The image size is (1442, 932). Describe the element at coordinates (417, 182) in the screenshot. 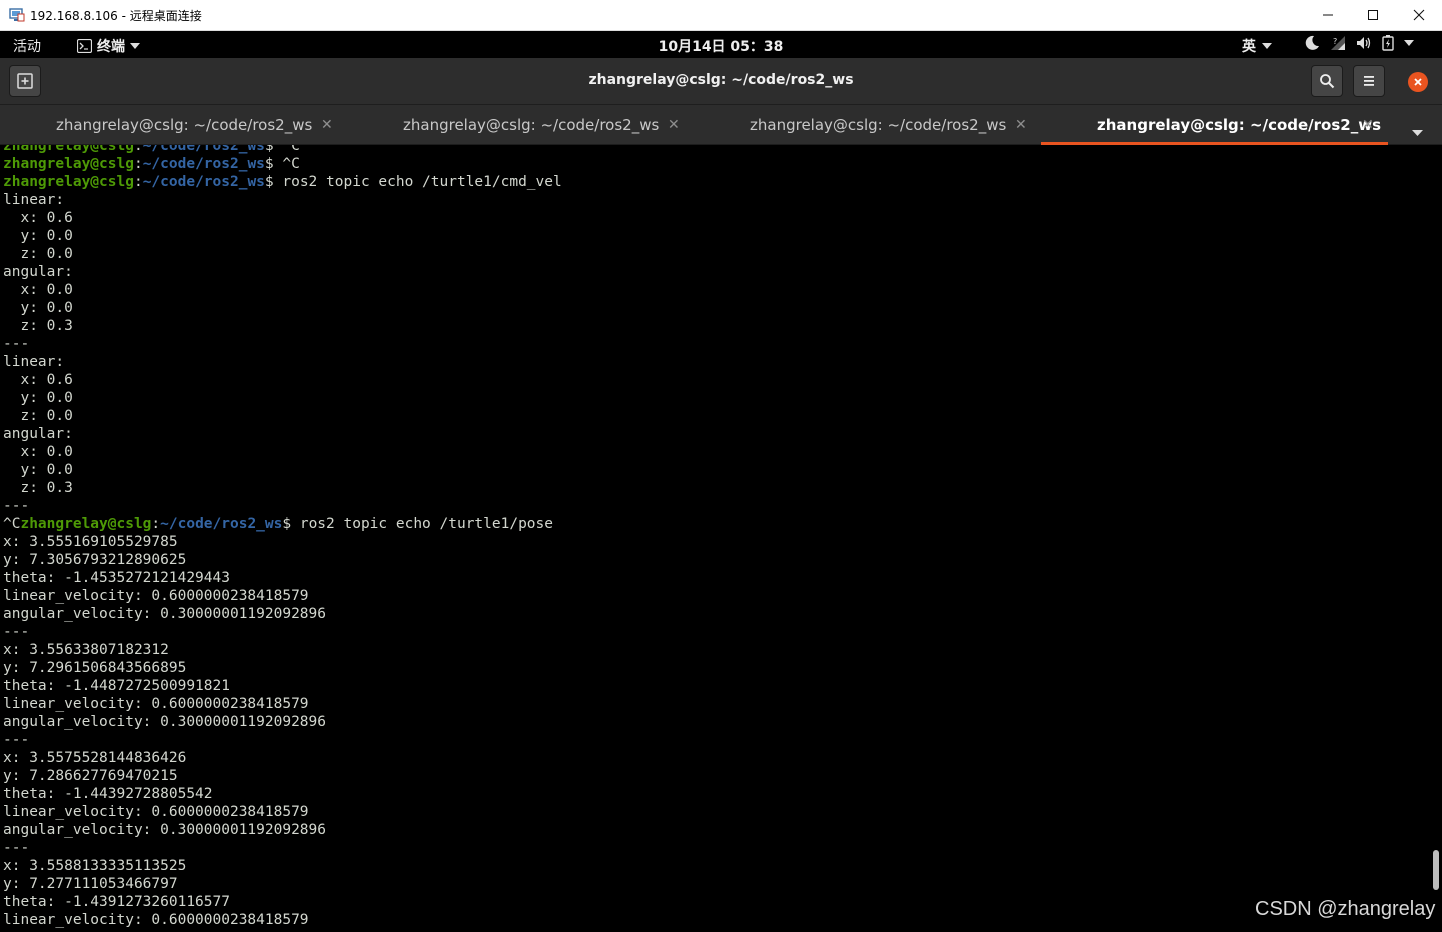

I see `command-text: ros2 topic echo /turtle1/cmd_vel` at that location.